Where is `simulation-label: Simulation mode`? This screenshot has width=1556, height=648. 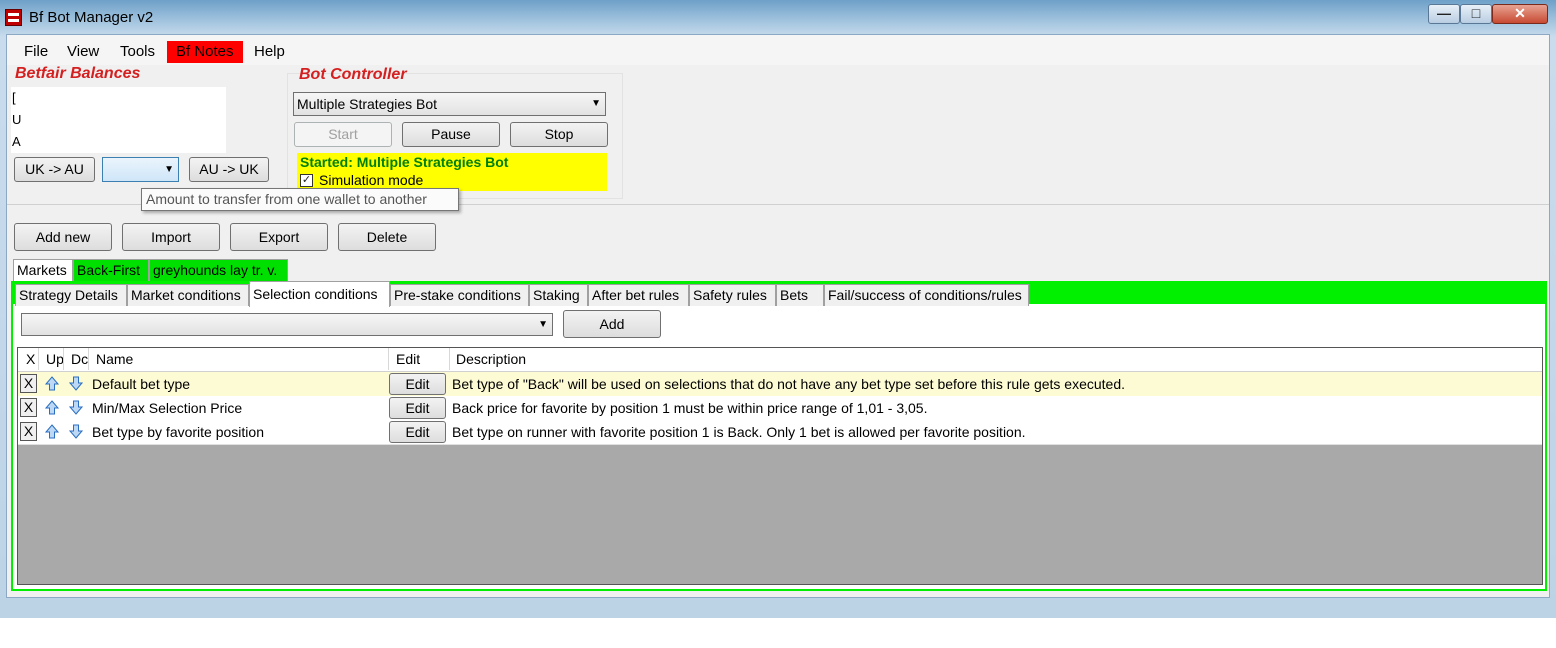
simulation-label: Simulation mode is located at coordinates (371, 180).